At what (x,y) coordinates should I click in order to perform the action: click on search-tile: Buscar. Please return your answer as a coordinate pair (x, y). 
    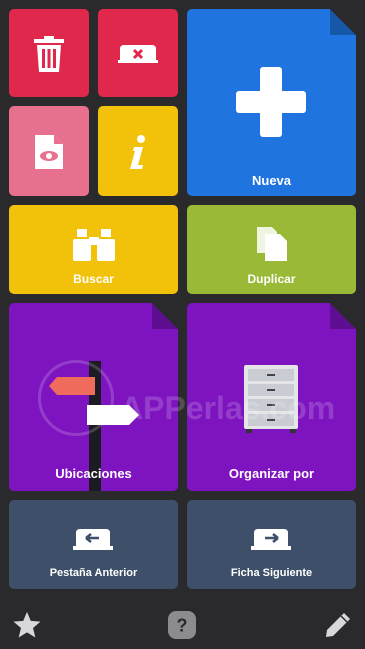
    Looking at the image, I should click on (93, 249).